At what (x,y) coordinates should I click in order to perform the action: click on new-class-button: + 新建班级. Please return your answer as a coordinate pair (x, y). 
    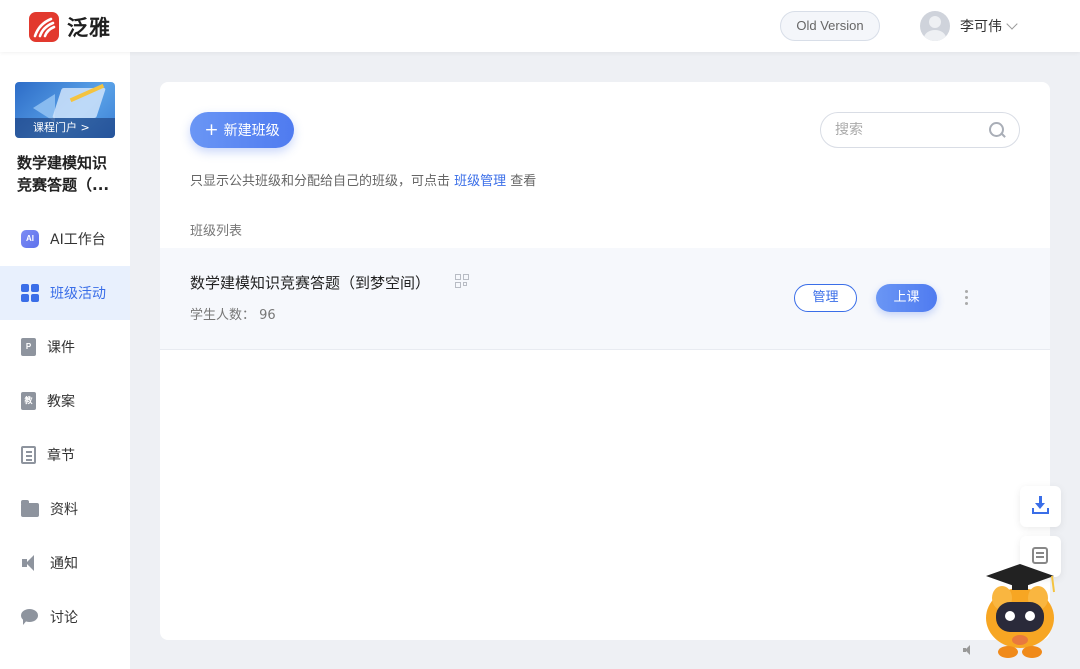
    Looking at the image, I should click on (242, 130).